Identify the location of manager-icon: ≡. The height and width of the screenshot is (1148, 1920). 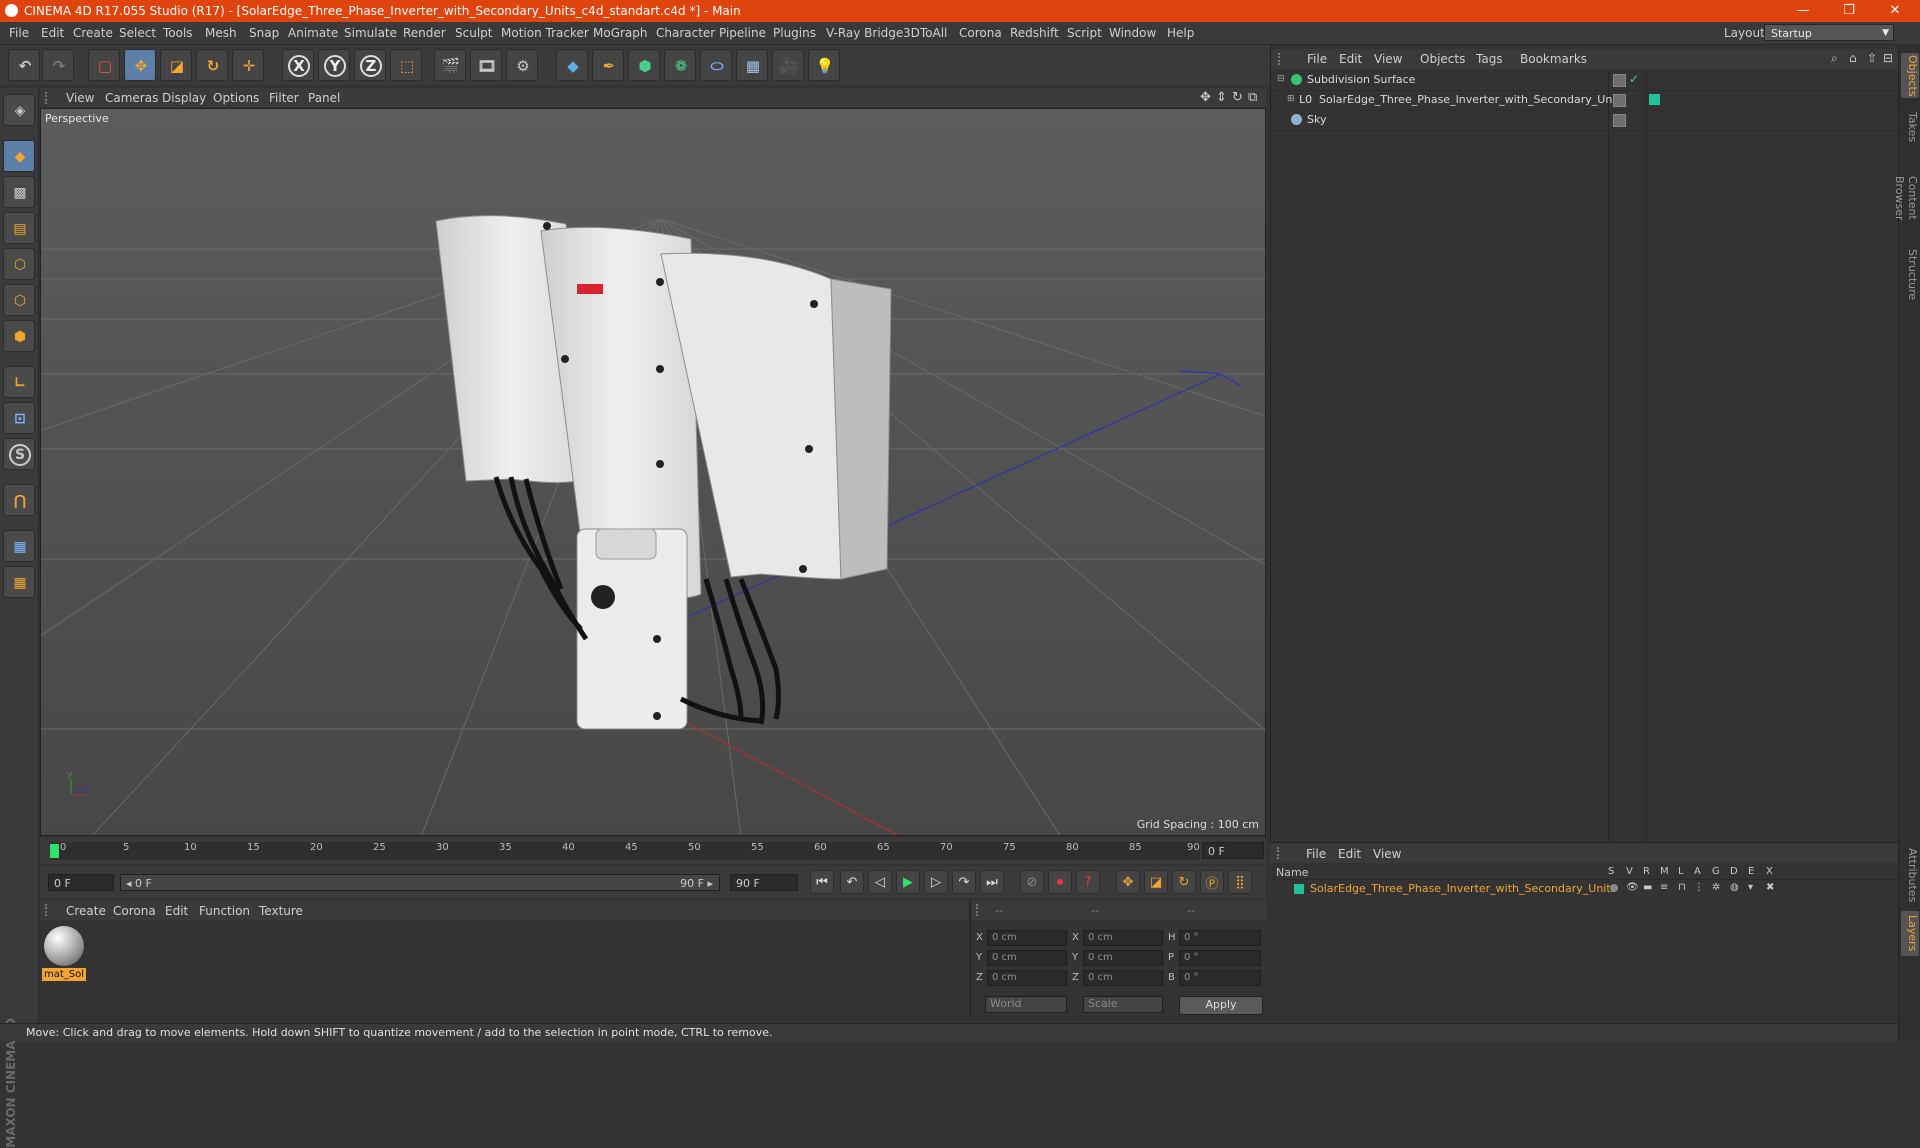
(1664, 887).